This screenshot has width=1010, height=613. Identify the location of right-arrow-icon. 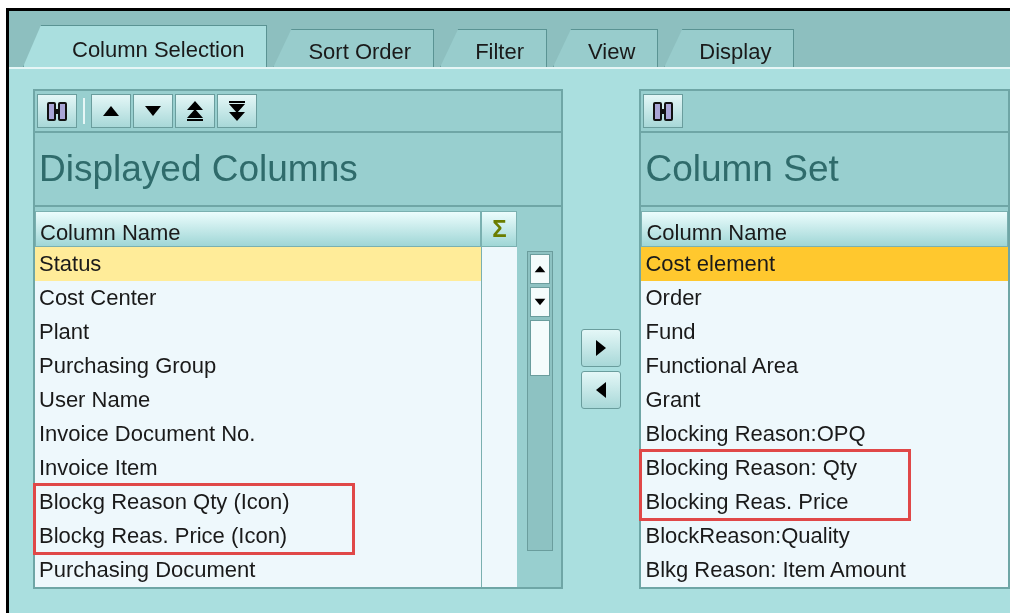
(601, 348).